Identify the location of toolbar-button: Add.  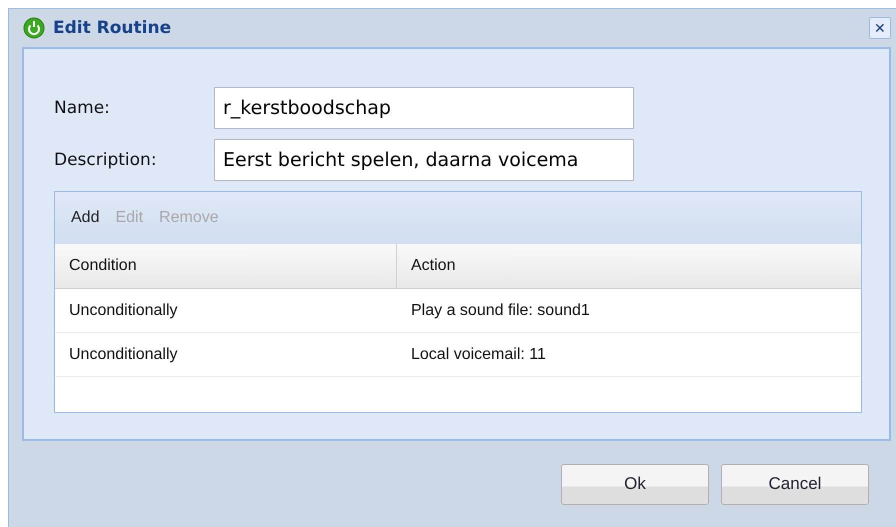
(85, 218).